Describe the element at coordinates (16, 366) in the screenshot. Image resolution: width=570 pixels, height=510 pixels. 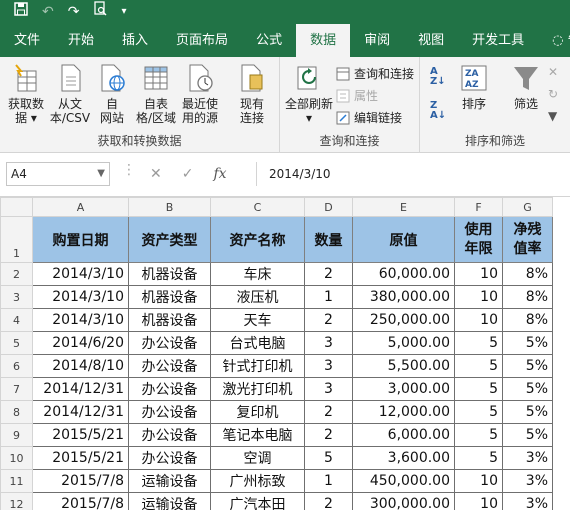
I see `row-header: 6` at that location.